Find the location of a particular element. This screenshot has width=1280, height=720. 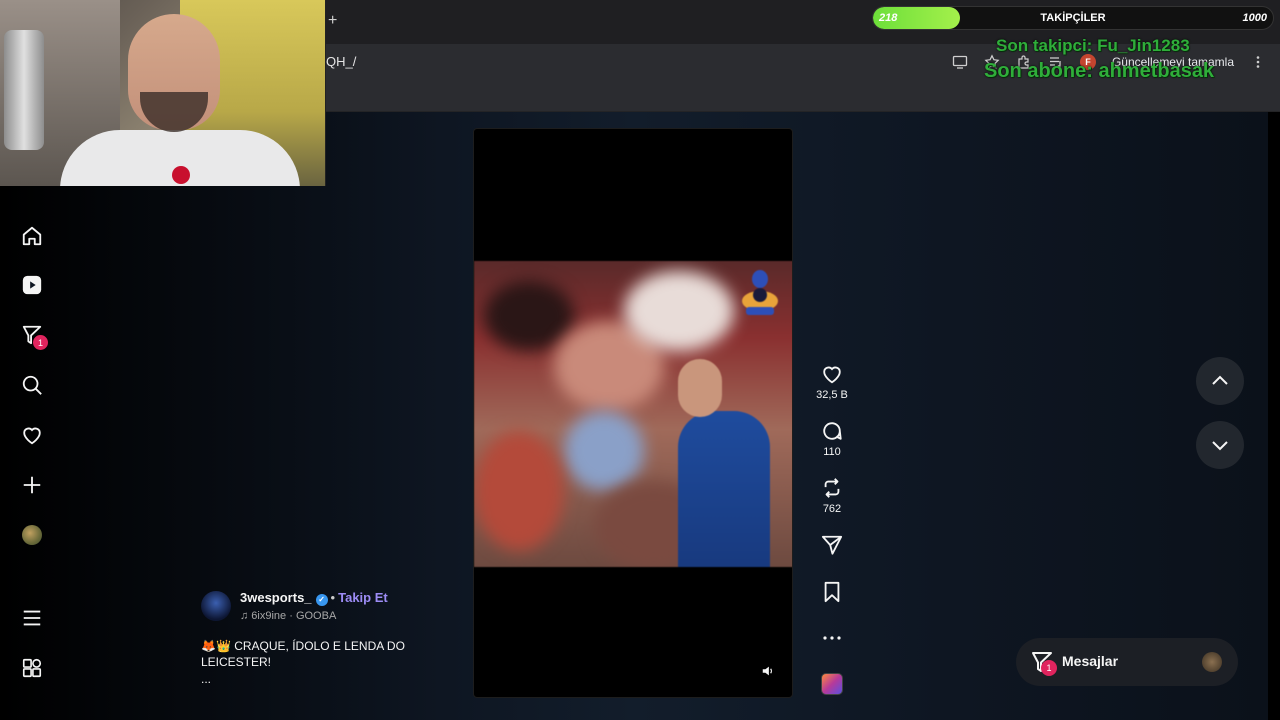

like-action: 32,5 B is located at coordinates (832, 381).